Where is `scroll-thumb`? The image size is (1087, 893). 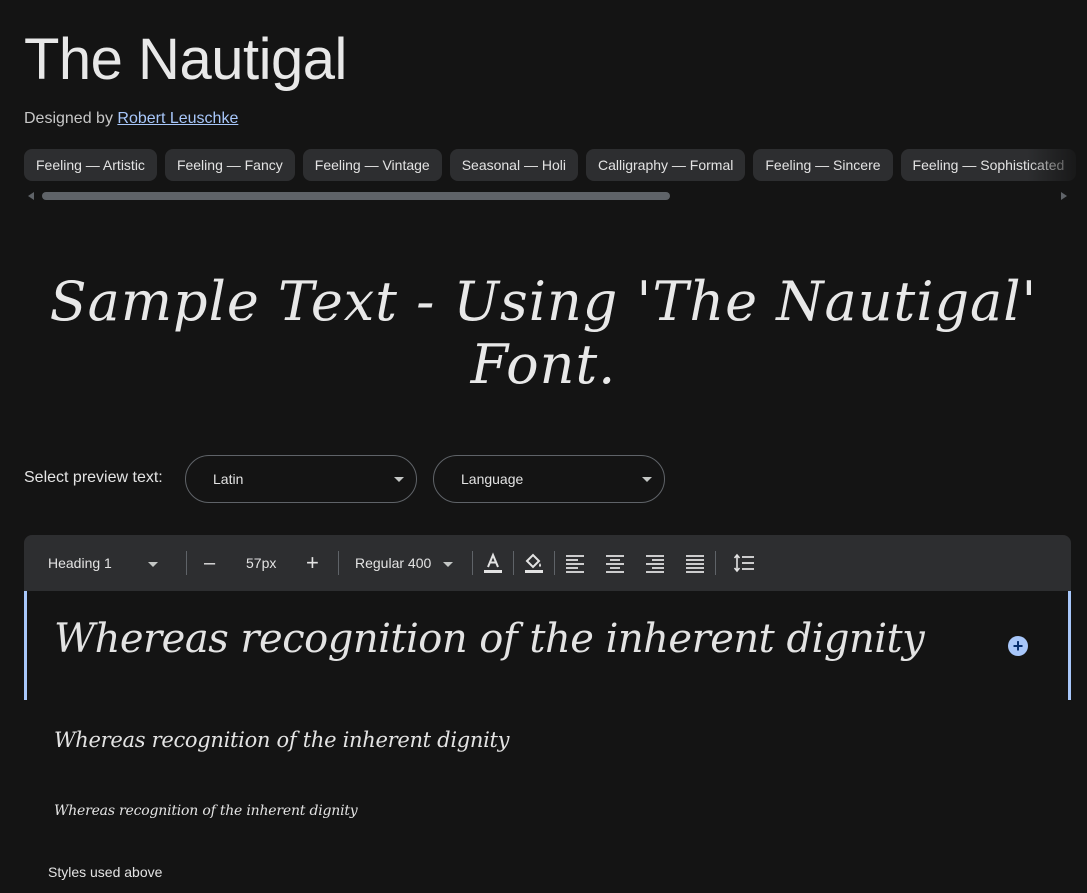
scroll-thumb is located at coordinates (356, 196).